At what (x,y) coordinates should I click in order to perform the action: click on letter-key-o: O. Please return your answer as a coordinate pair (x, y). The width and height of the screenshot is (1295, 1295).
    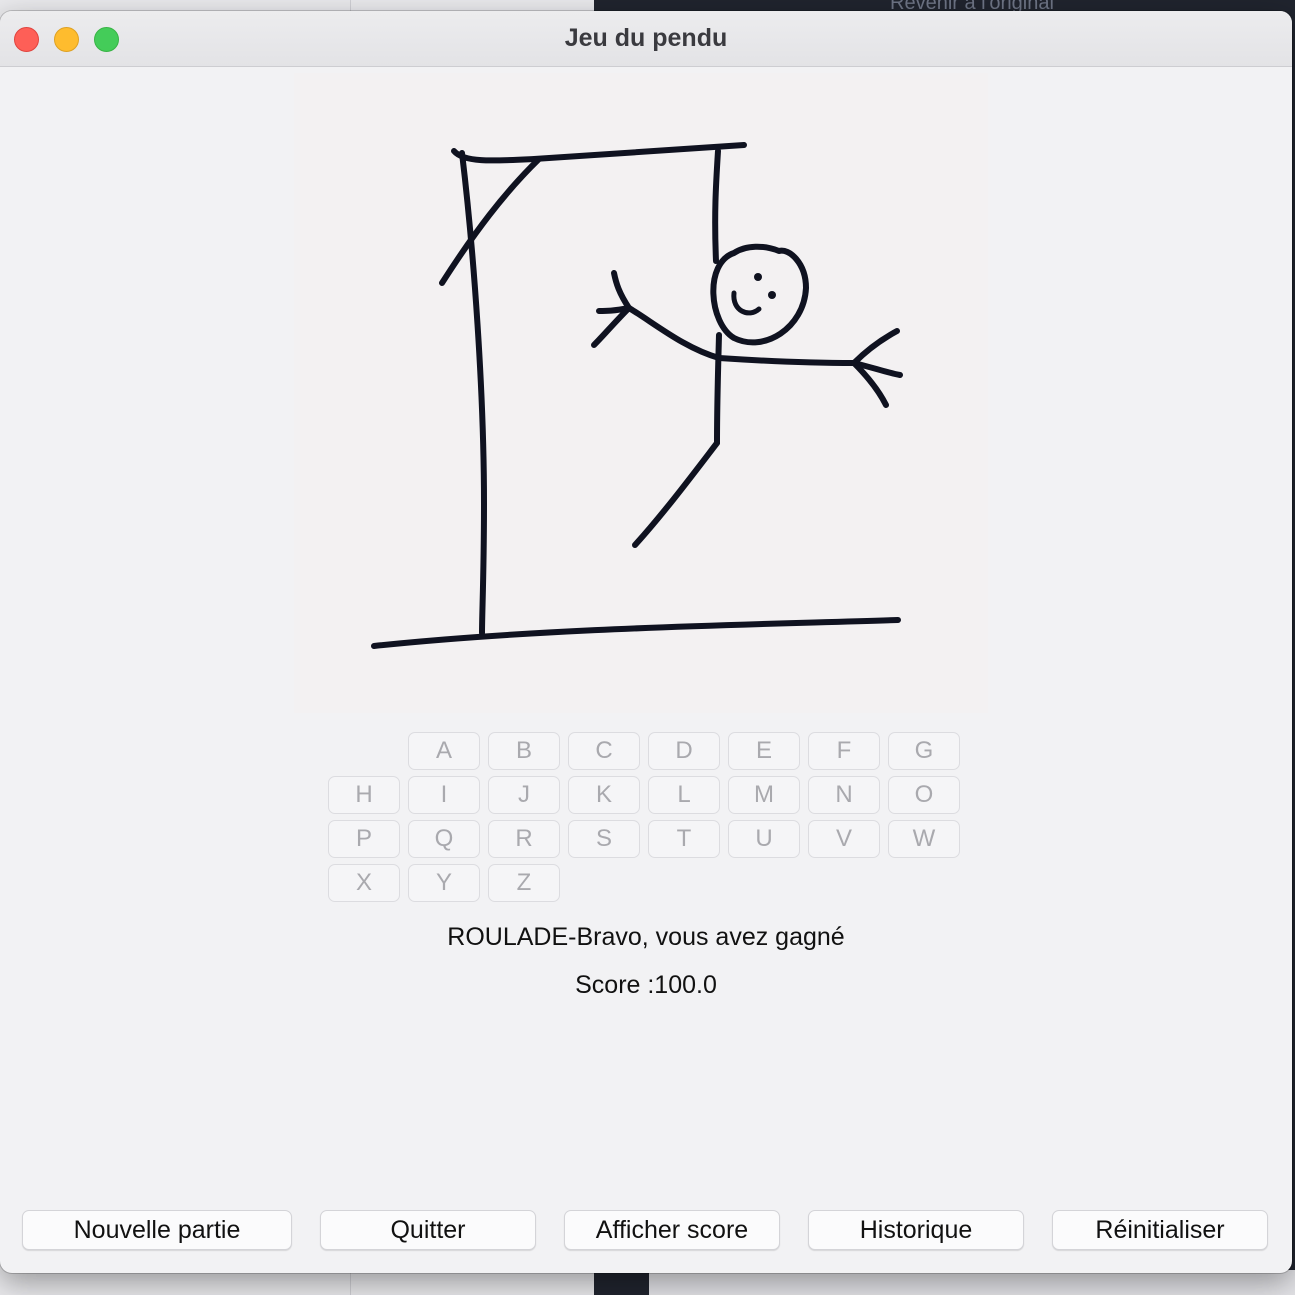
    Looking at the image, I should click on (924, 795).